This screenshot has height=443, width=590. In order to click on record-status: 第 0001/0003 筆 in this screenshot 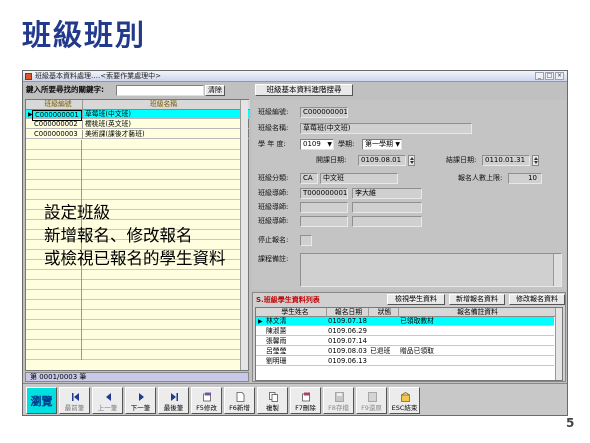, I will do `click(58, 377)`.